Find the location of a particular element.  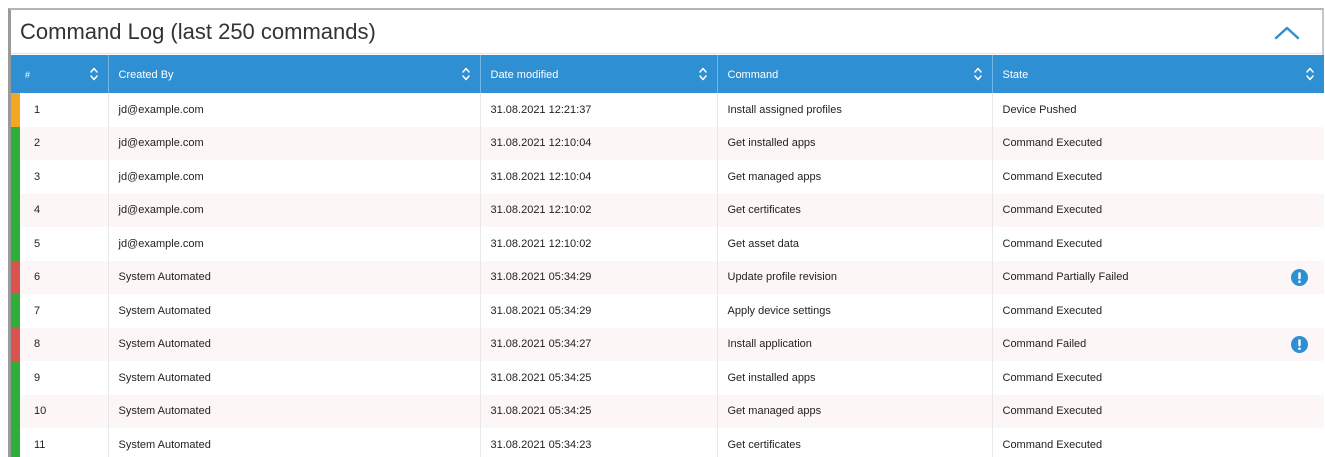

cell-date-modified: 31.08.2021 05:34:29 is located at coordinates (599, 311).